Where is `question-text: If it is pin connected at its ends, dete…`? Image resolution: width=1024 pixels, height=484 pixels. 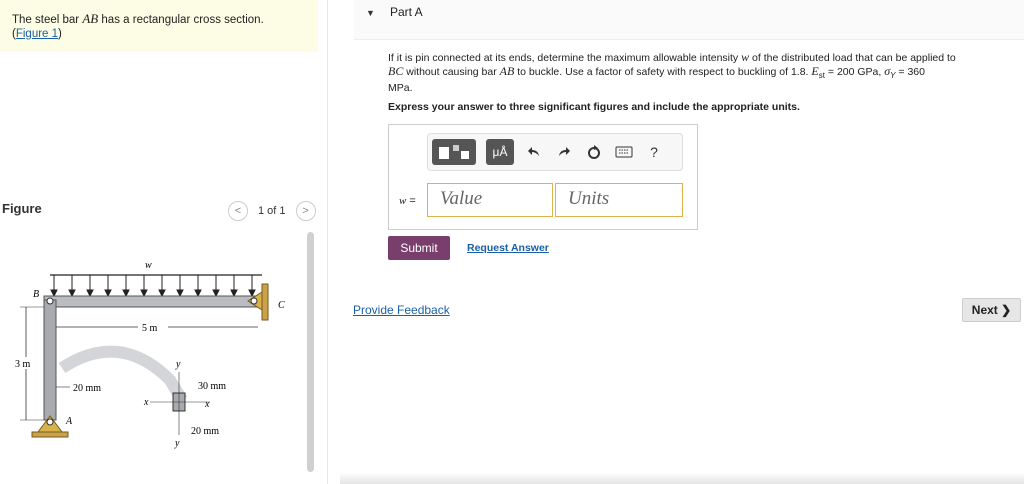 question-text: If it is pin connected at its ends, dete… is located at coordinates (700, 73).